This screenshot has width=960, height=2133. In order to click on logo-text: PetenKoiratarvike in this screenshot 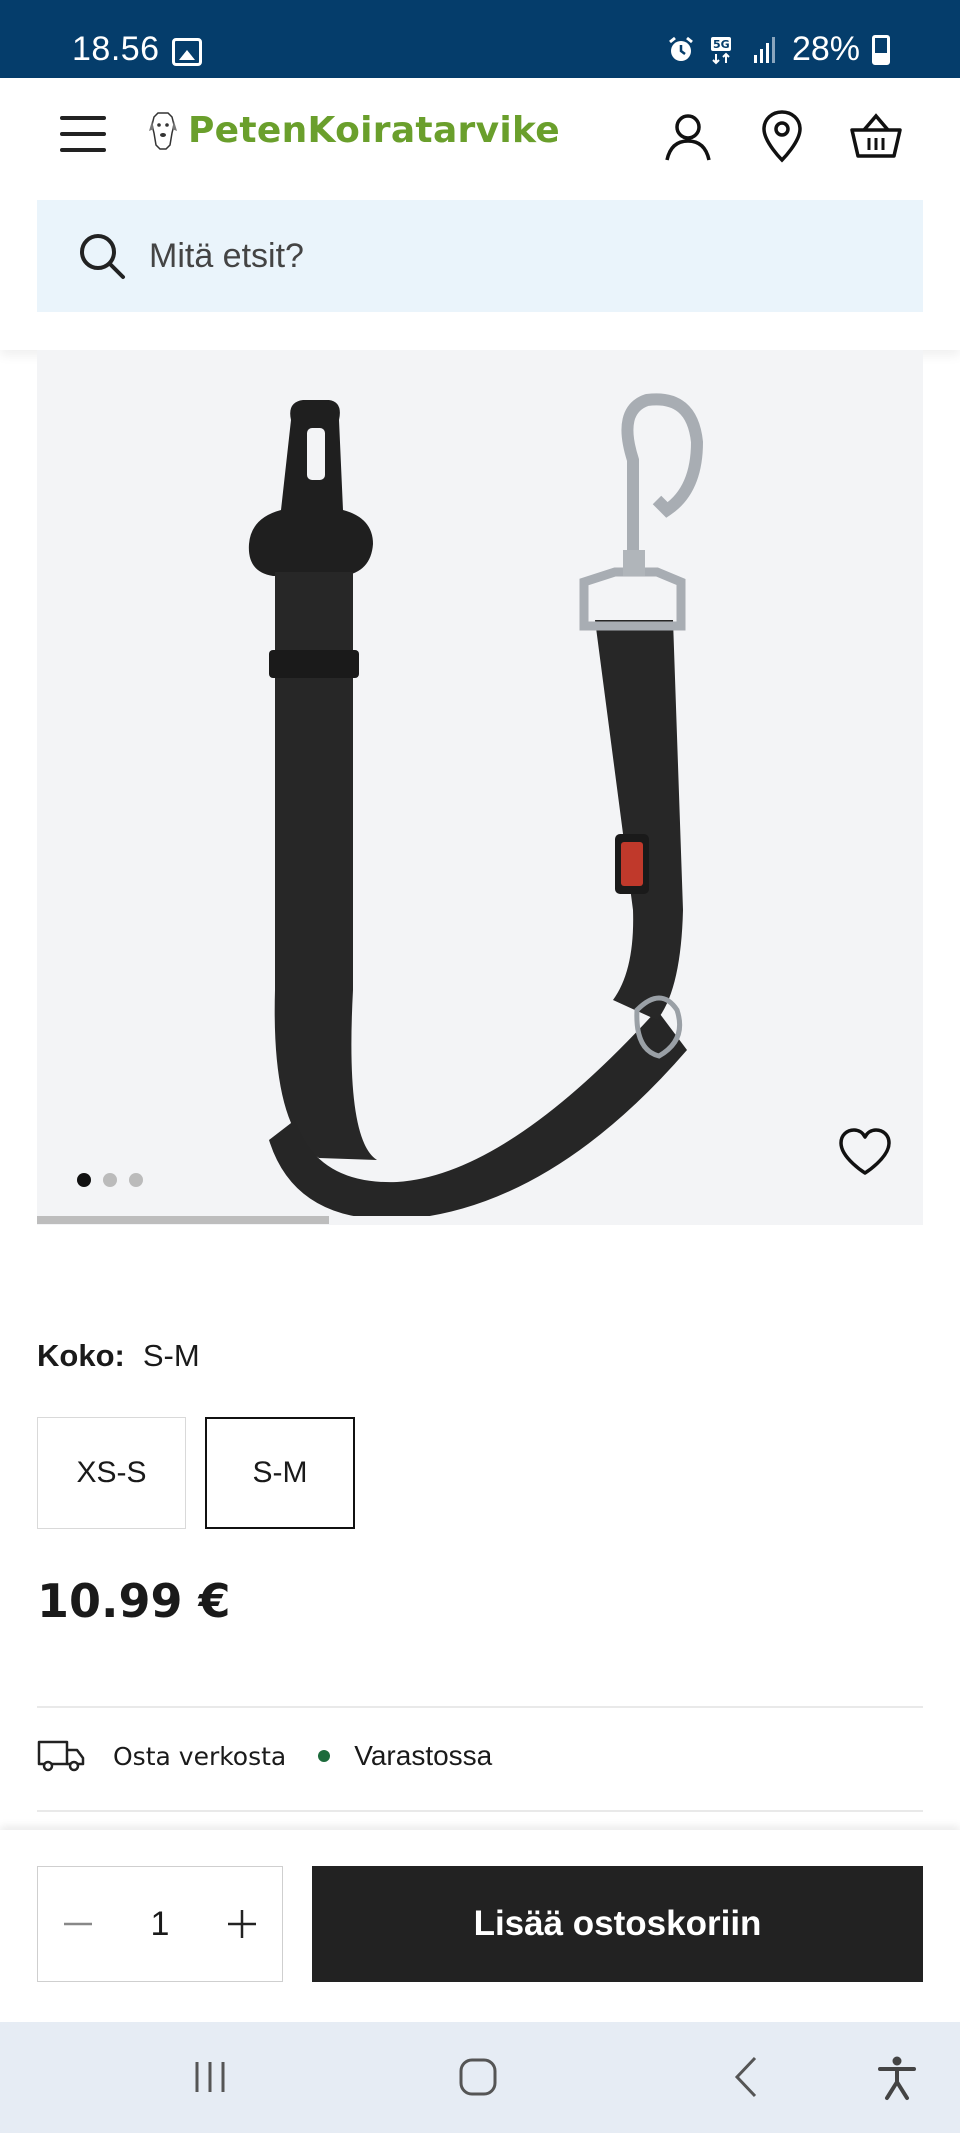, I will do `click(374, 130)`.